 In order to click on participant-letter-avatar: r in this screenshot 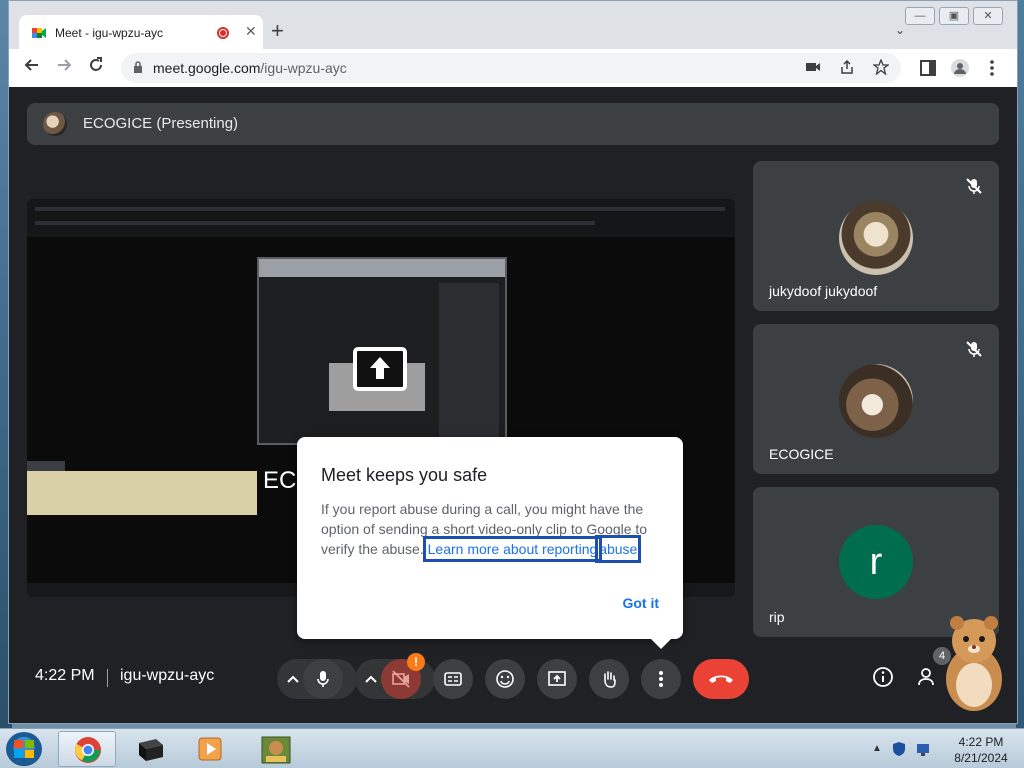, I will do `click(876, 562)`.